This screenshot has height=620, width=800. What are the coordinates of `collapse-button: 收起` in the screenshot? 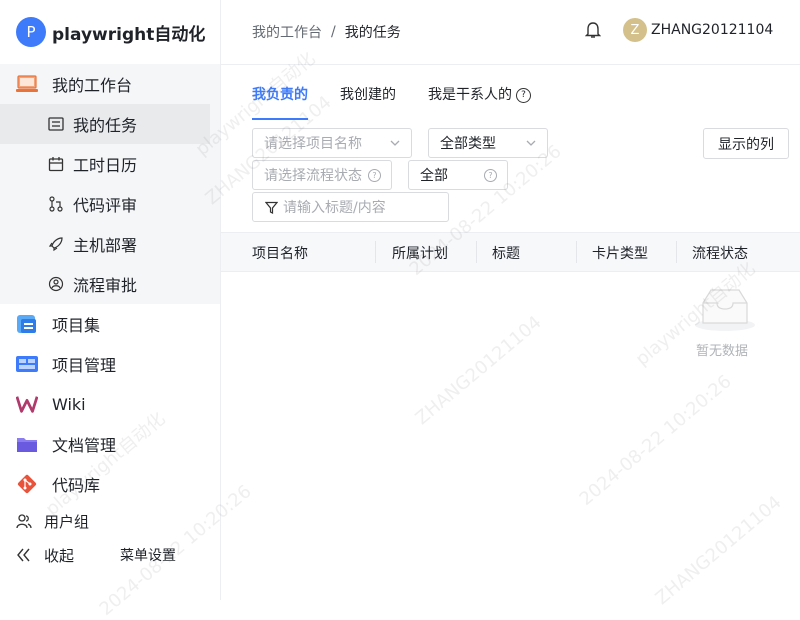 It's located at (59, 555).